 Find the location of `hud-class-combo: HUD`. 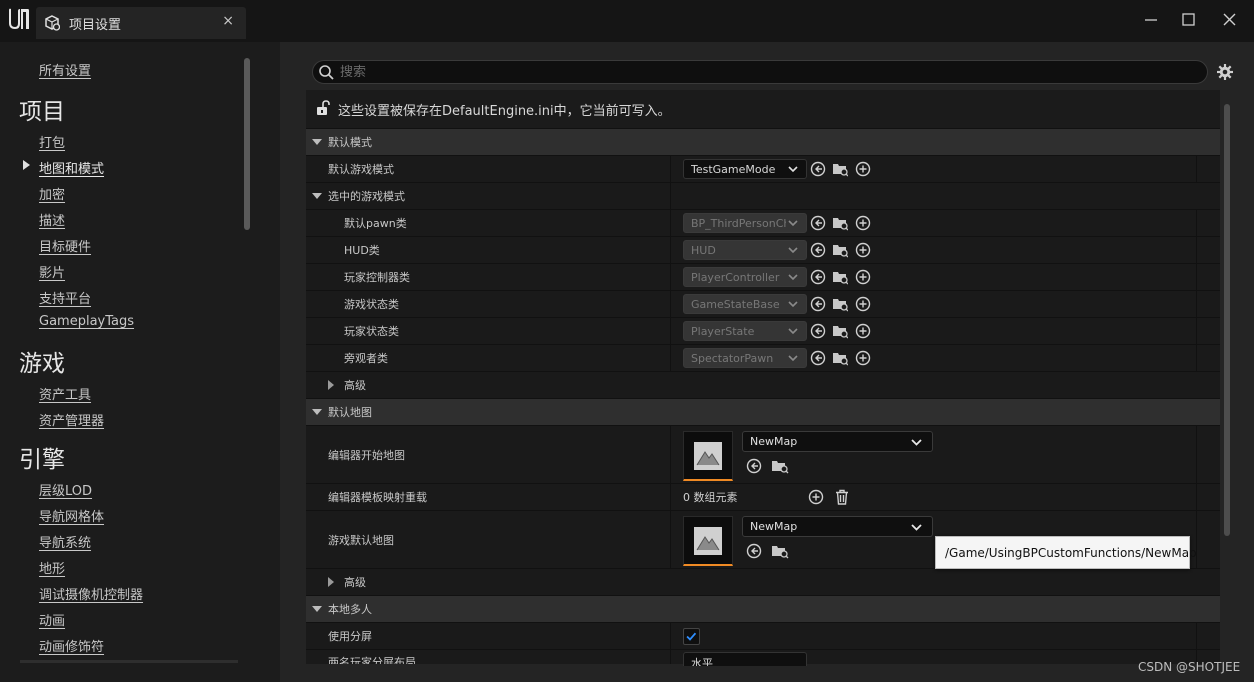

hud-class-combo: HUD is located at coordinates (745, 250).